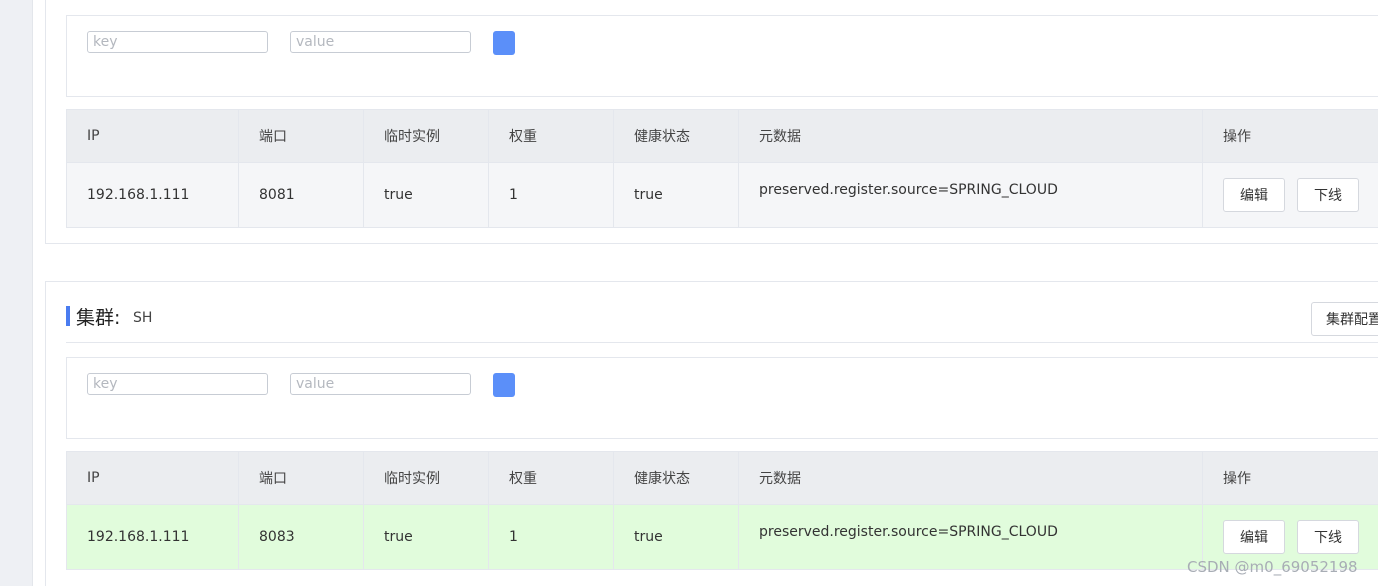 The image size is (1378, 586). I want to click on cluster-name: SH, so click(143, 318).